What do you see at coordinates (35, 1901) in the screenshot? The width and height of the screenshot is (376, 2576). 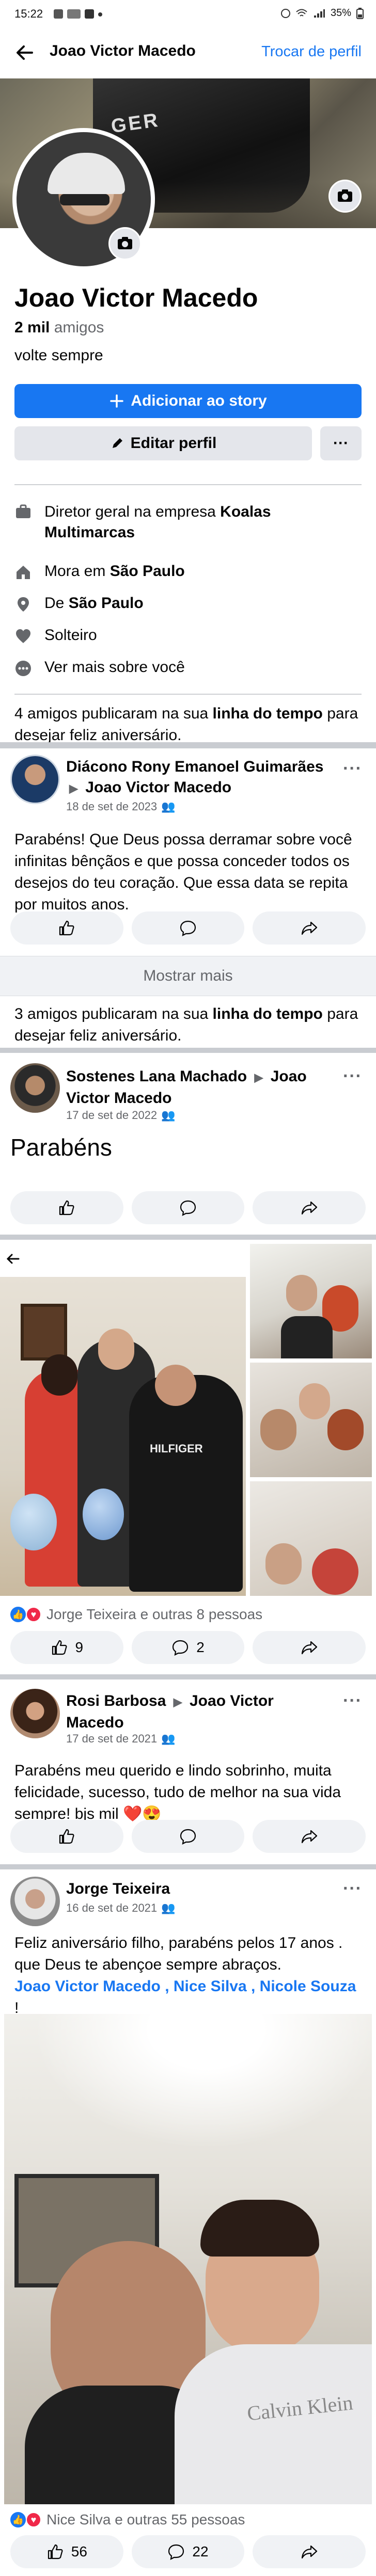 I see `post-4-avatar` at bounding box center [35, 1901].